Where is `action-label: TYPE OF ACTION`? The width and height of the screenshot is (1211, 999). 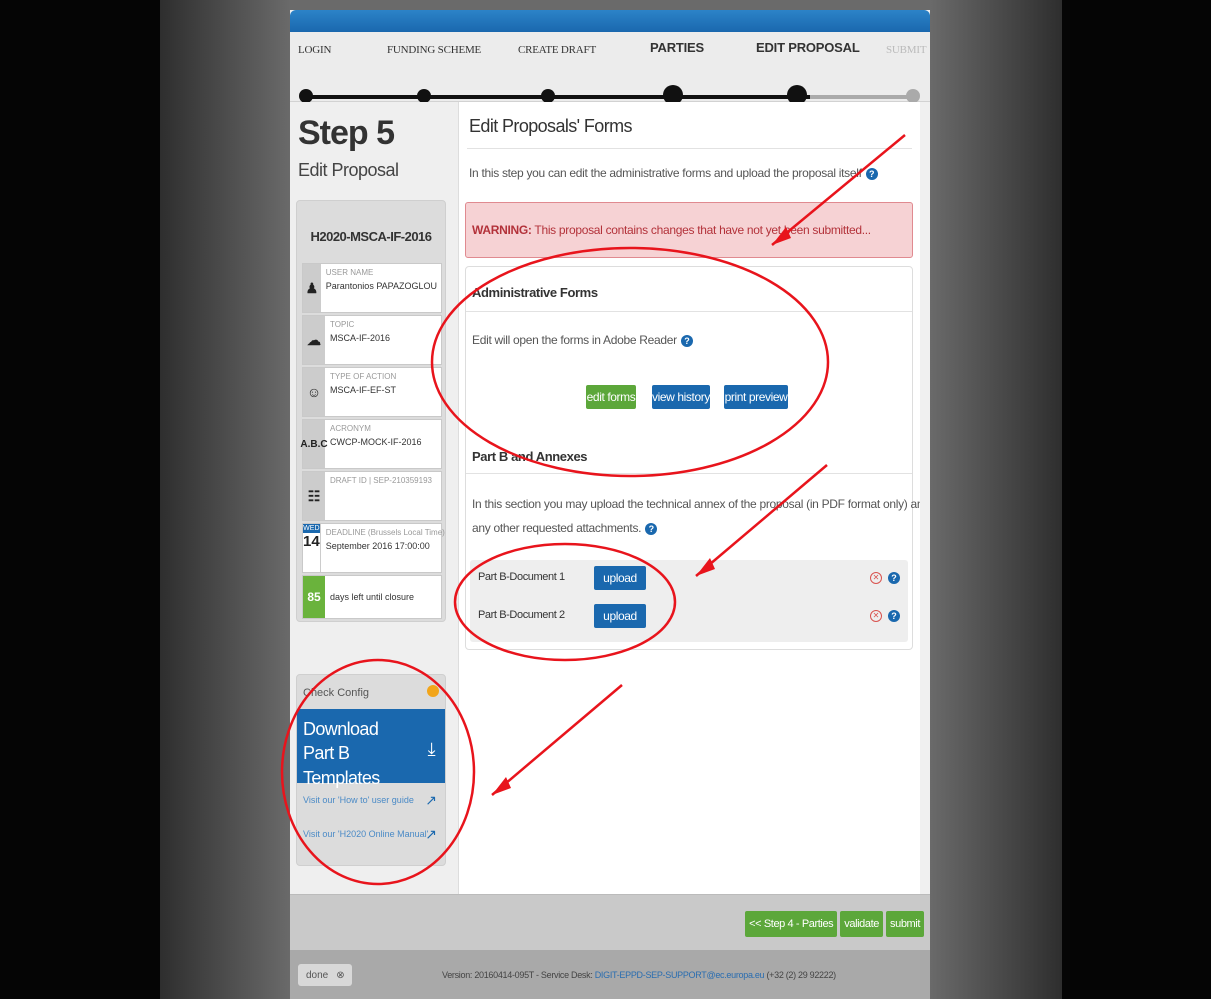
action-label: TYPE OF ACTION is located at coordinates (363, 376).